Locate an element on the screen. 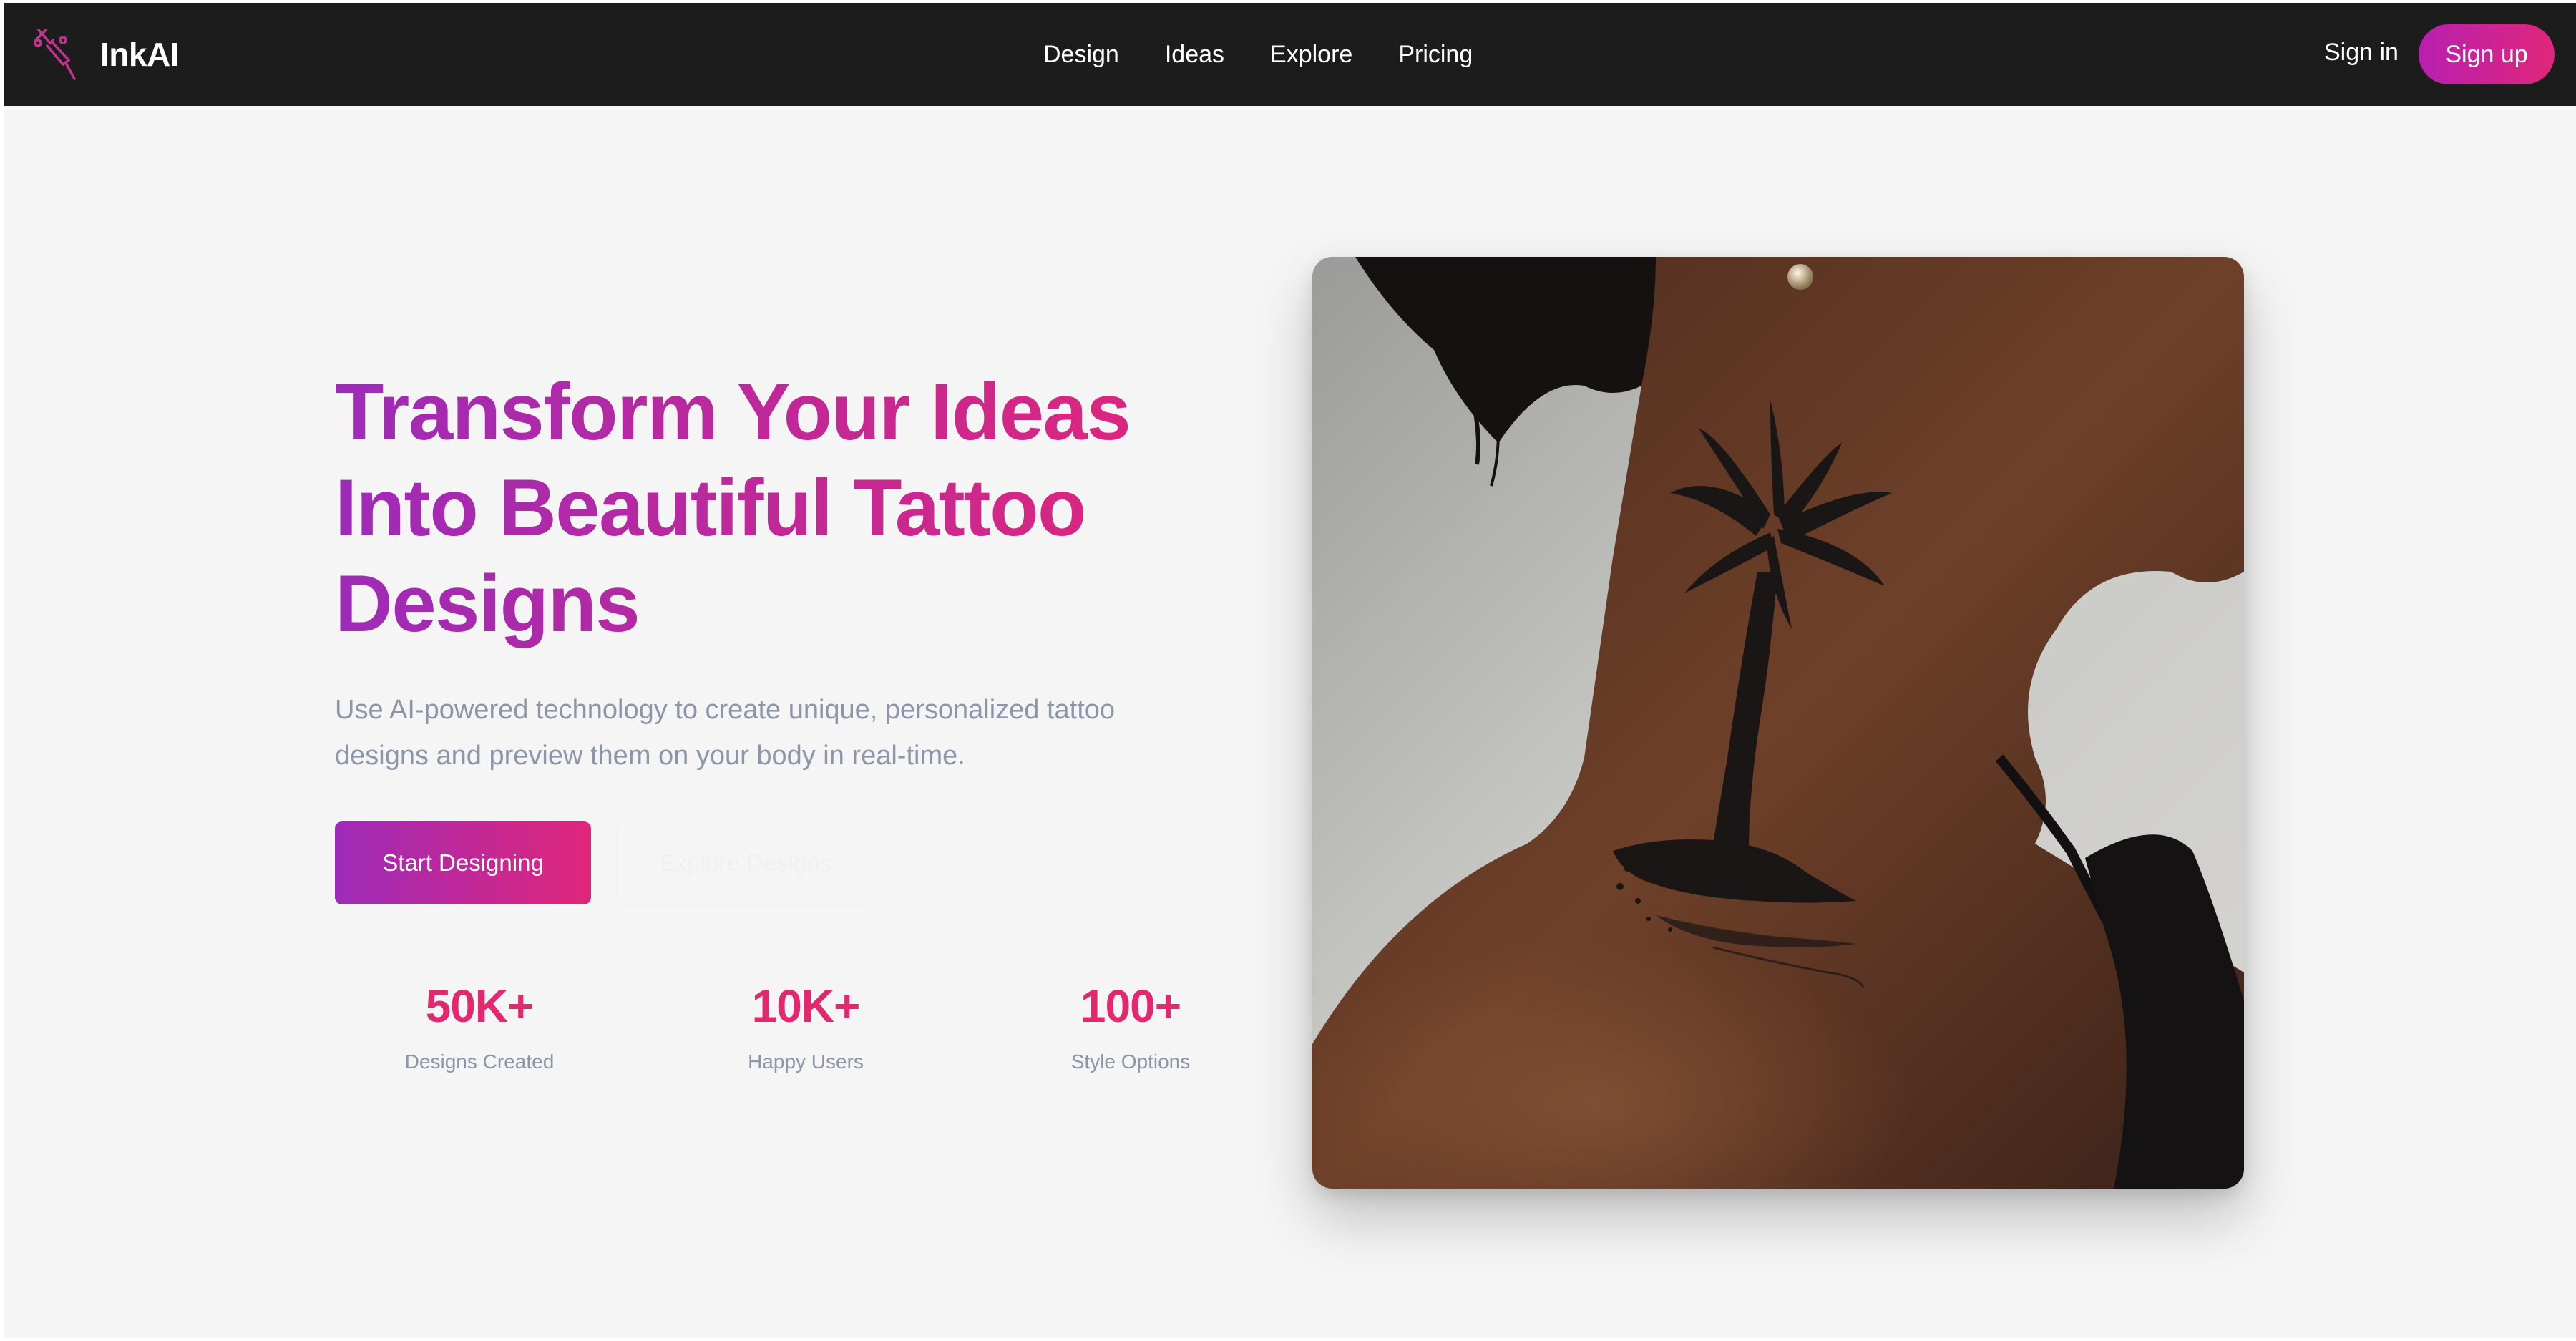 Image resolution: width=2576 pixels, height=1341 pixels. nav-link-explore: Explore is located at coordinates (1311, 55).